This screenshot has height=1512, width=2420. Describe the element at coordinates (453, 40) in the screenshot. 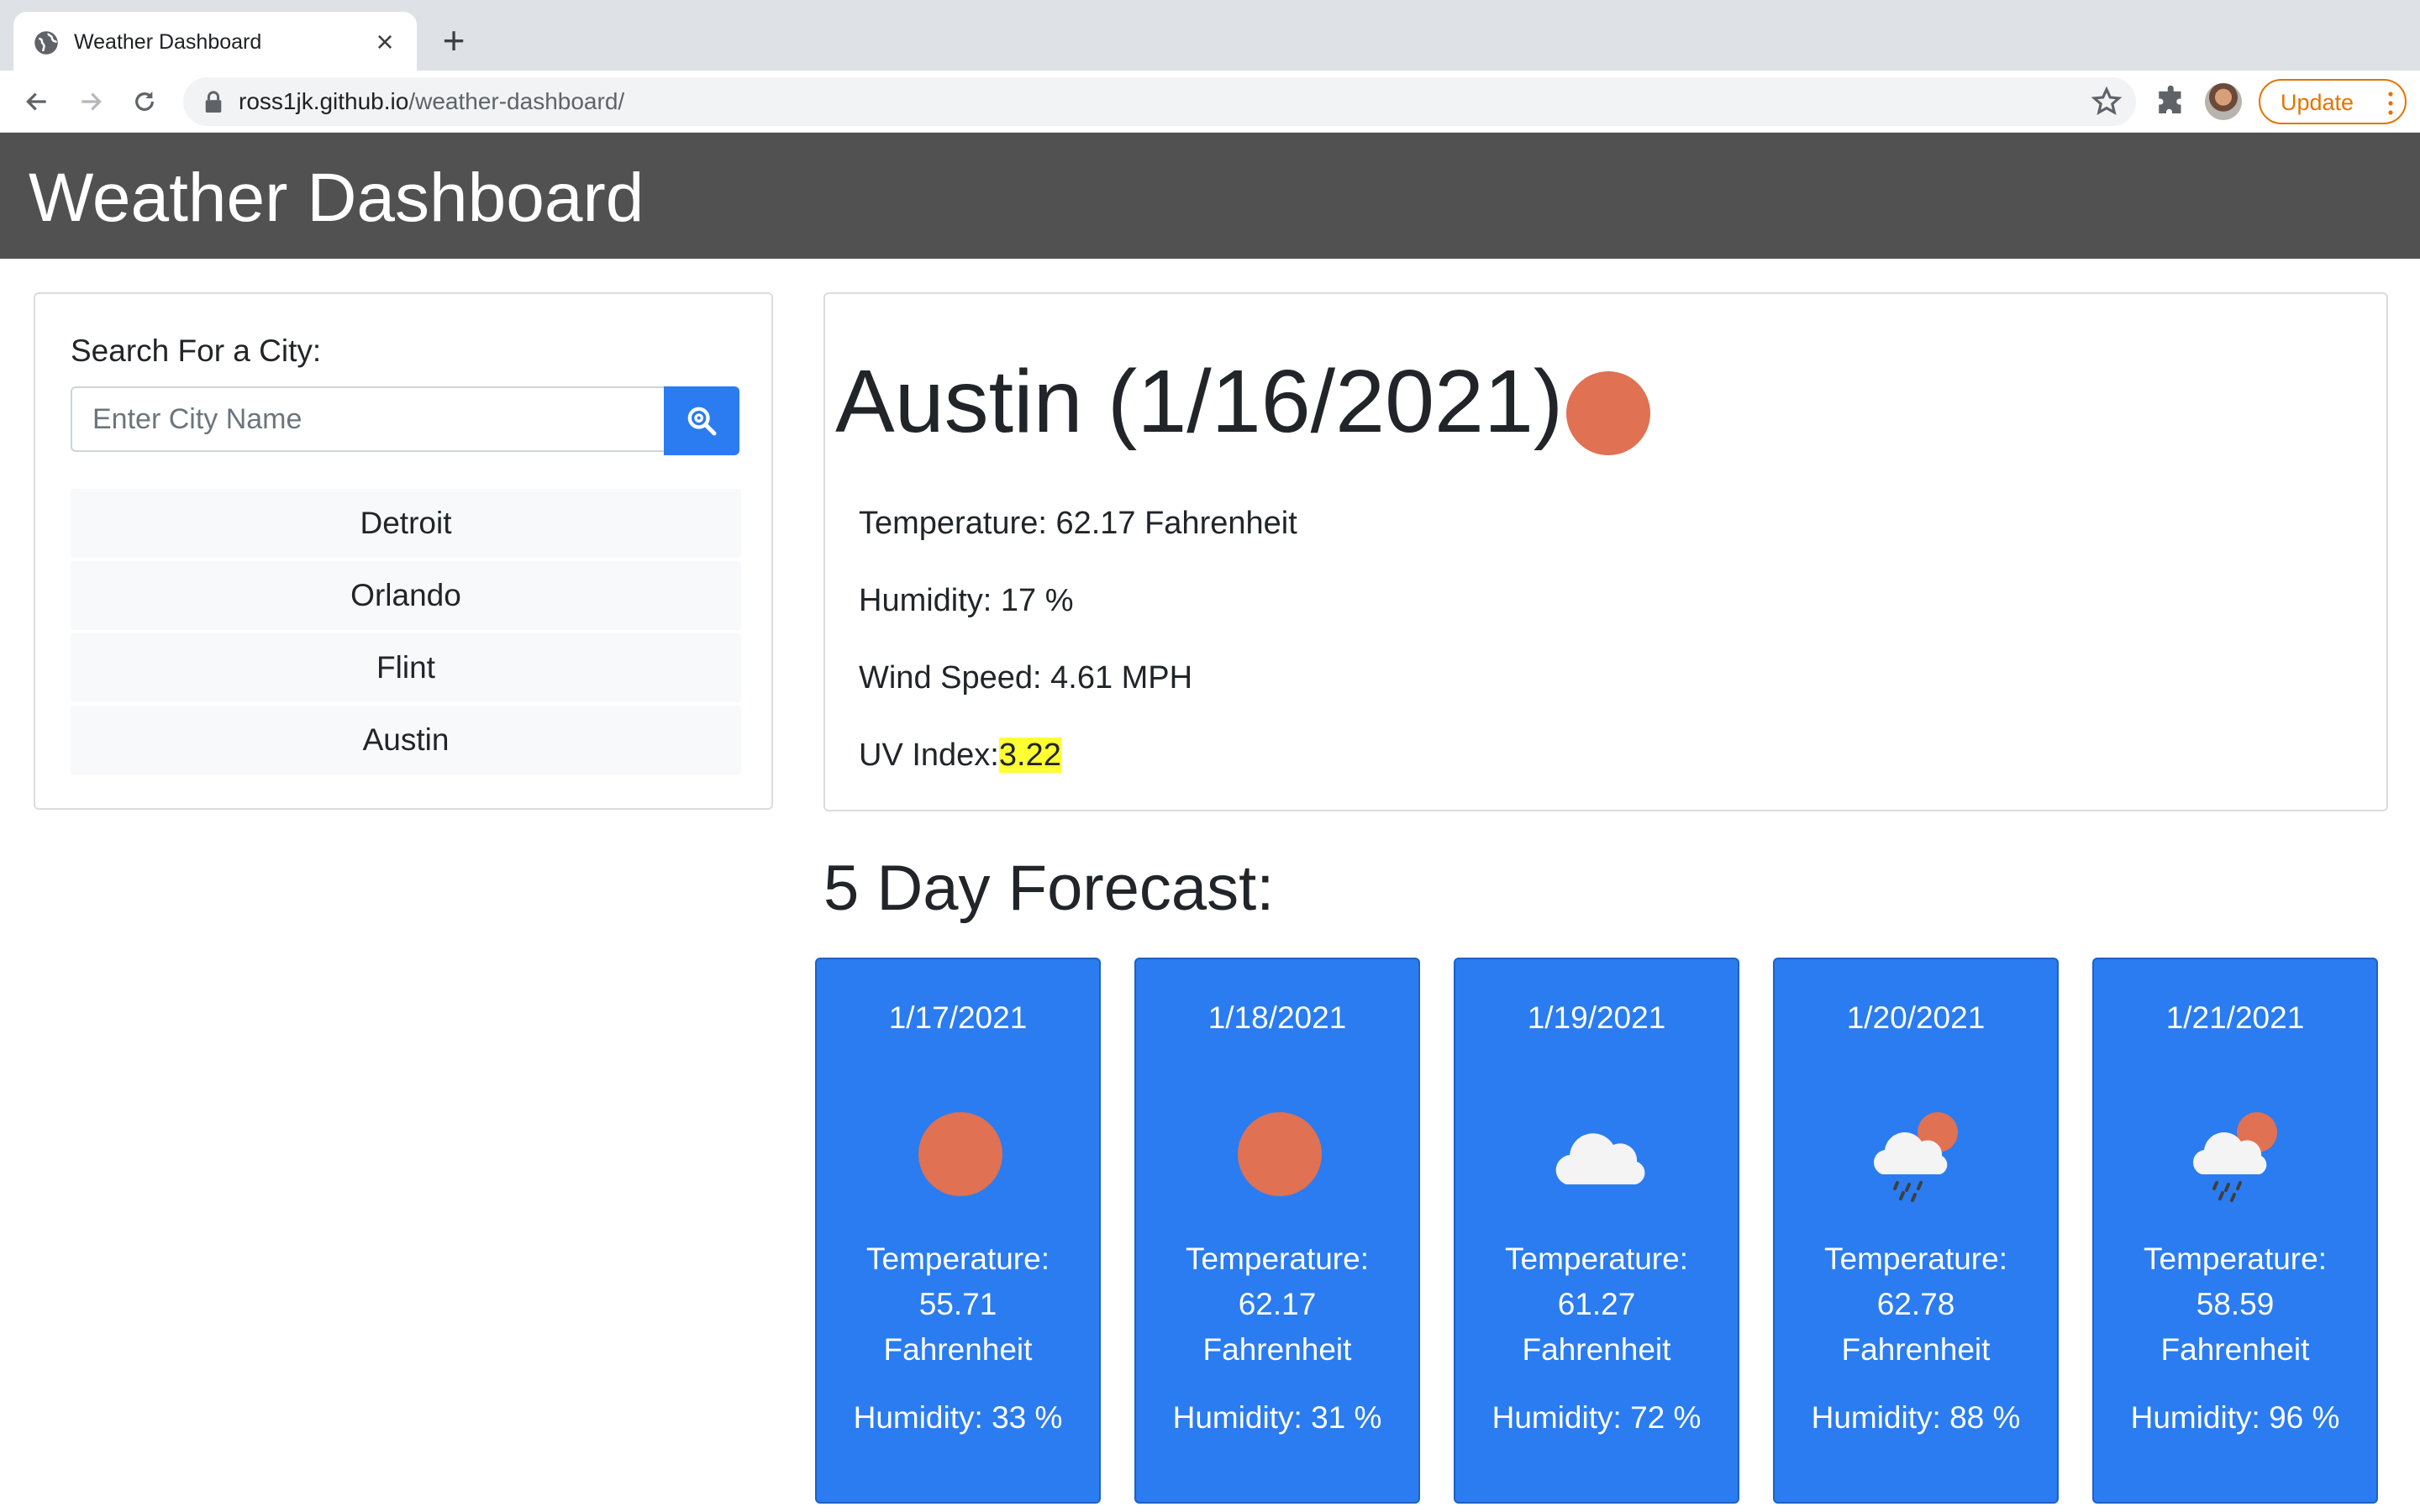

I see `new-tab-icon: +` at that location.